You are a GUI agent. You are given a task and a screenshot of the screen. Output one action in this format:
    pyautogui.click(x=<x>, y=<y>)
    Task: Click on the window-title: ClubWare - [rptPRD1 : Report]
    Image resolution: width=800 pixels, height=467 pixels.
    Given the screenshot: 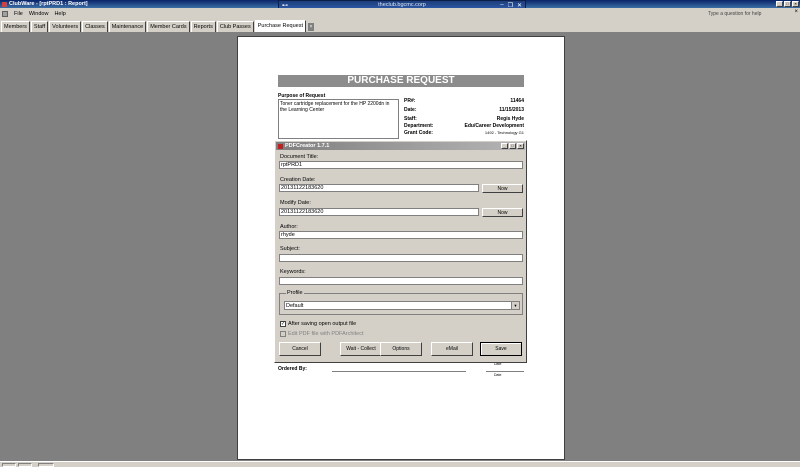 What is the action you would take?
    pyautogui.click(x=48, y=4)
    